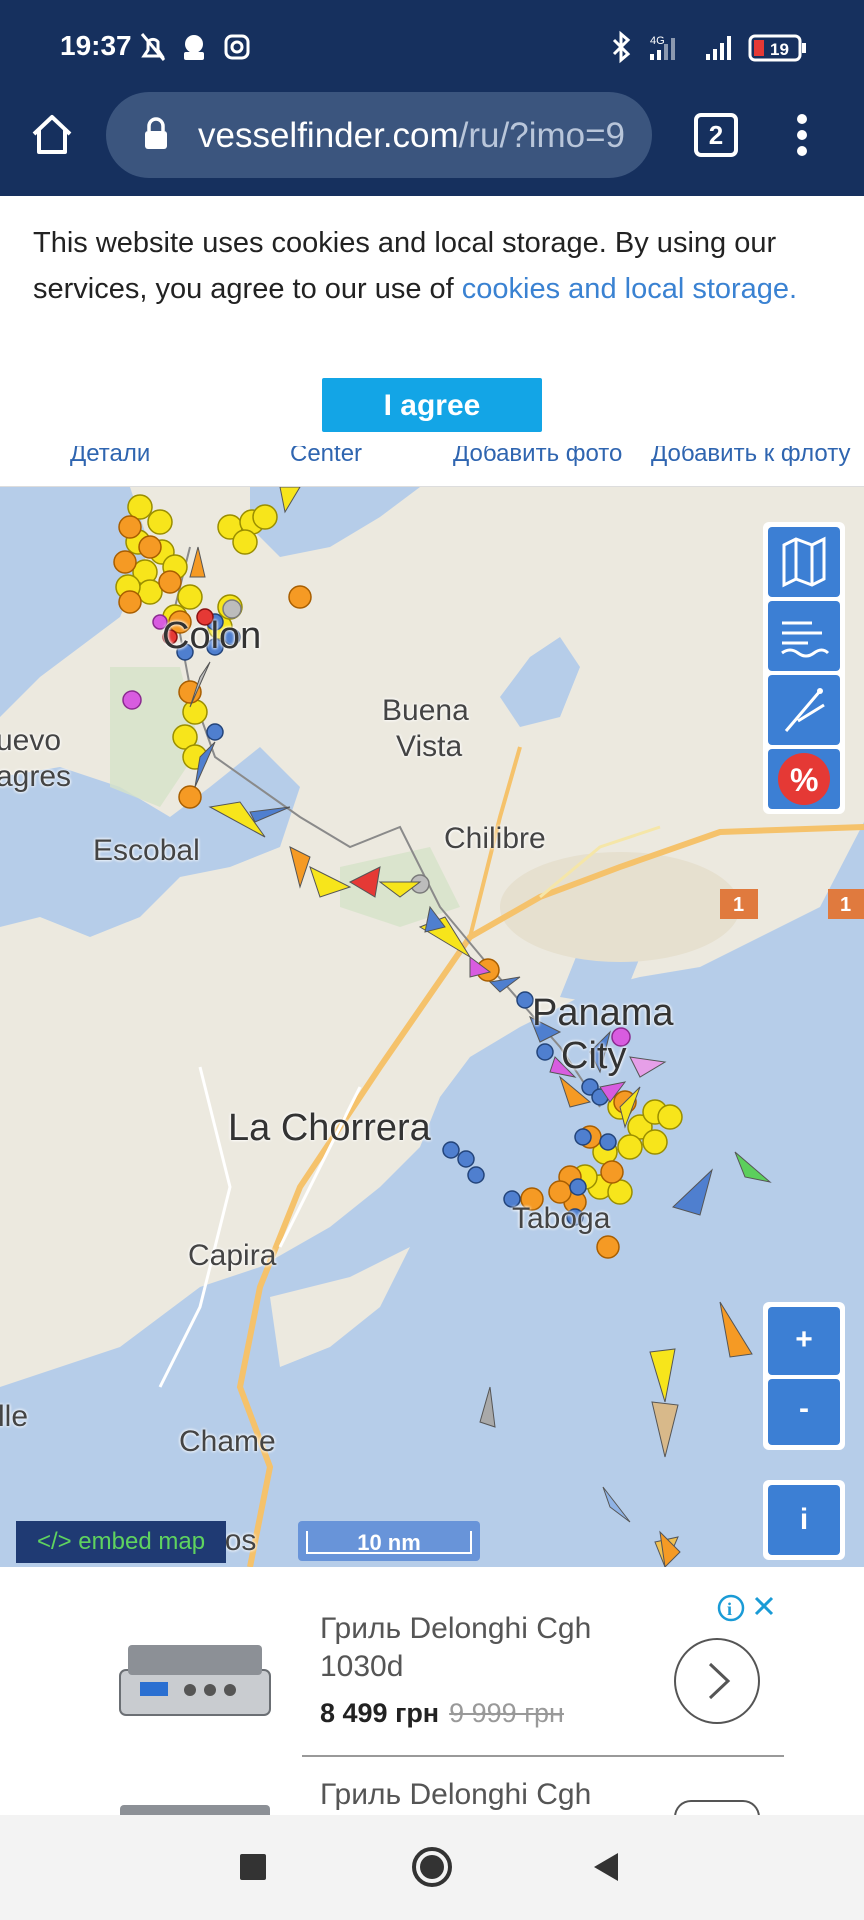 This screenshot has height=1920, width=864. Describe the element at coordinates (506, 1713) in the screenshot. I see `ad-old-price: 9 999 грн` at that location.